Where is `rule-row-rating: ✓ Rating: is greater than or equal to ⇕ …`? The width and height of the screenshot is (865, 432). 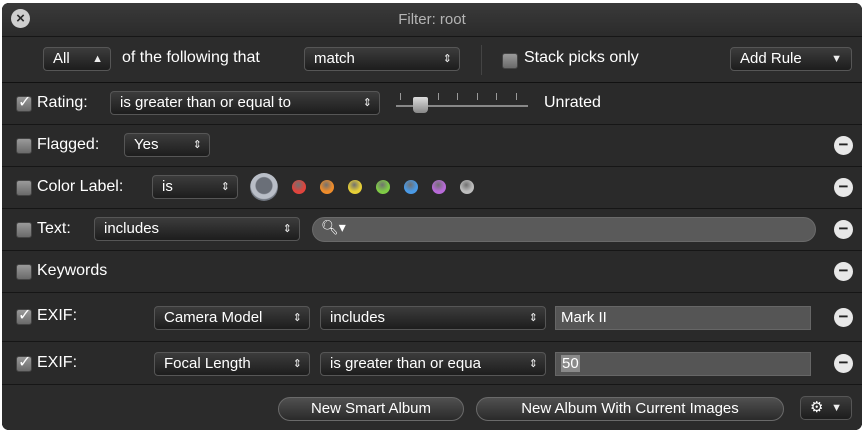
rule-row-rating: ✓ Rating: is greater than or equal to ⇕ … is located at coordinates (432, 104).